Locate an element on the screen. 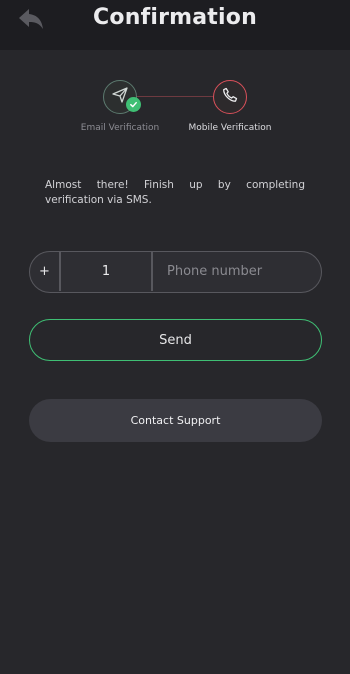 Image resolution: width=350 pixels, height=674 pixels. send-button: Send is located at coordinates (175, 340).